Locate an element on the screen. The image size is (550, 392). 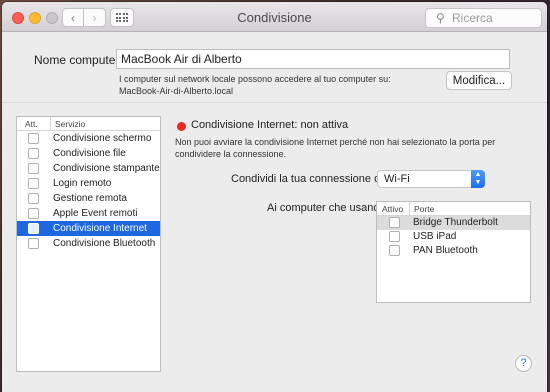
share-from-popup: Wi-Fi ▲ ▼ is located at coordinates (431, 179).